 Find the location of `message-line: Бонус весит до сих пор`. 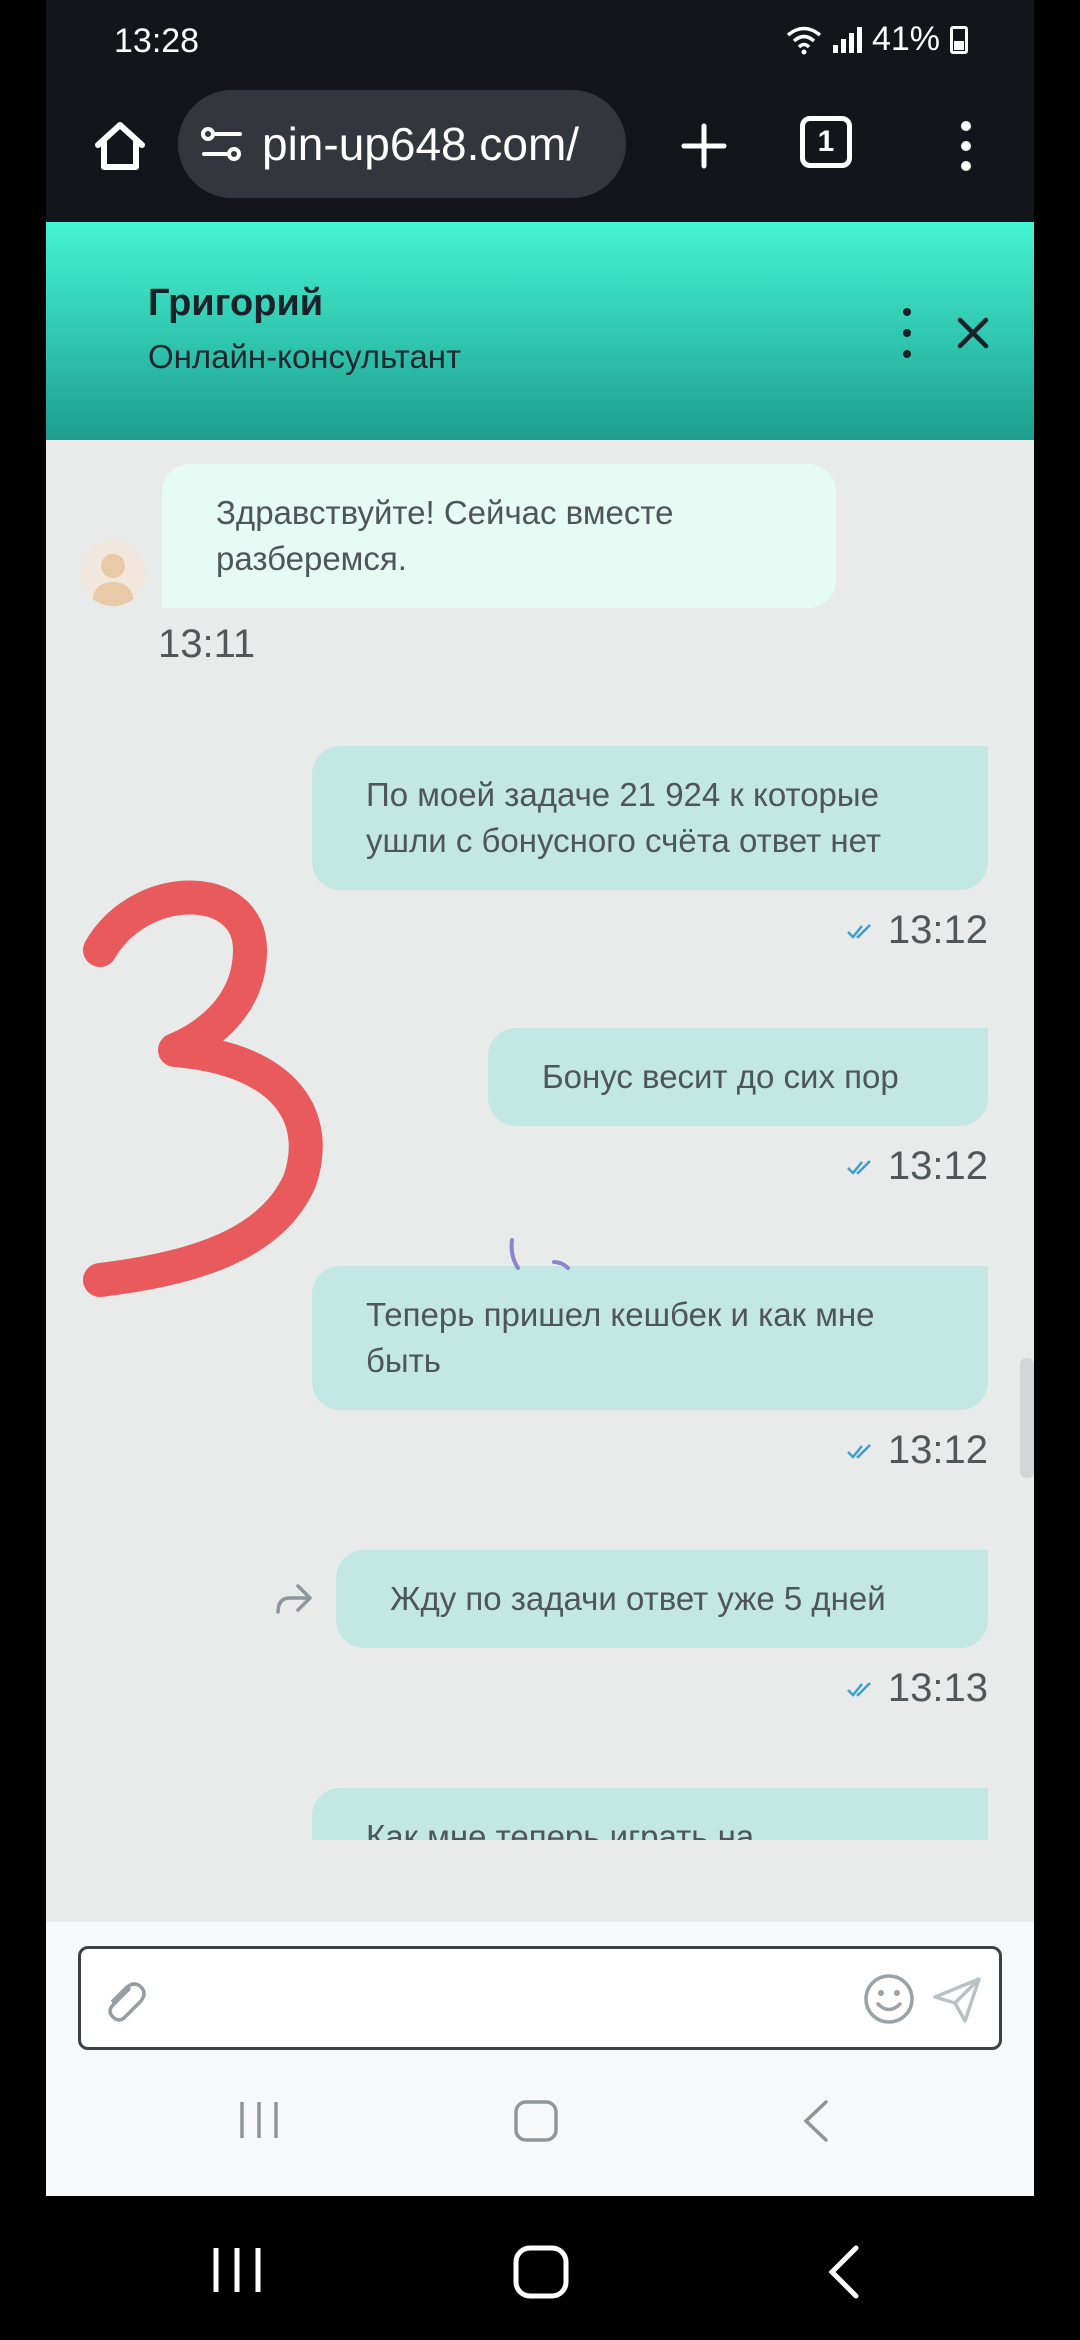

message-line: Бонус весит до сих пор is located at coordinates (720, 1076).